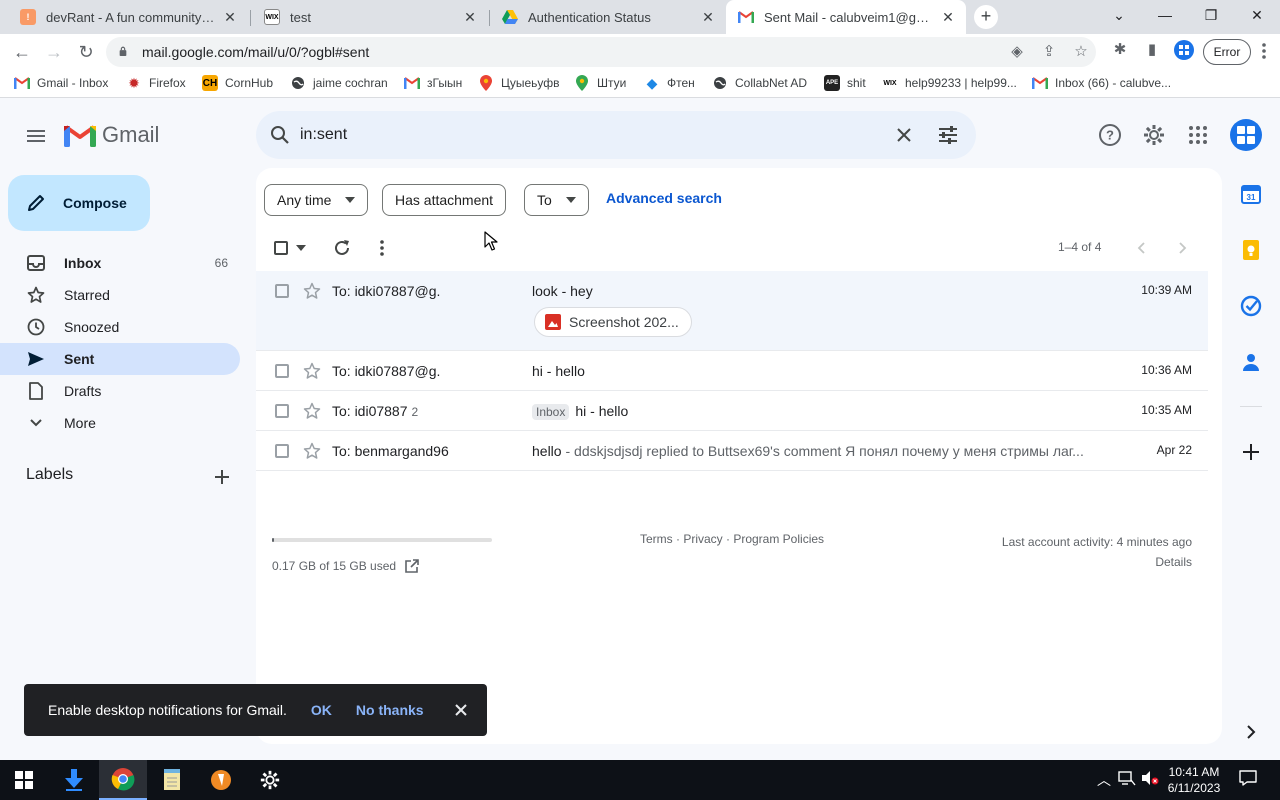  What do you see at coordinates (845, 83) in the screenshot?
I see `bookmark-shit: APE shit` at bounding box center [845, 83].